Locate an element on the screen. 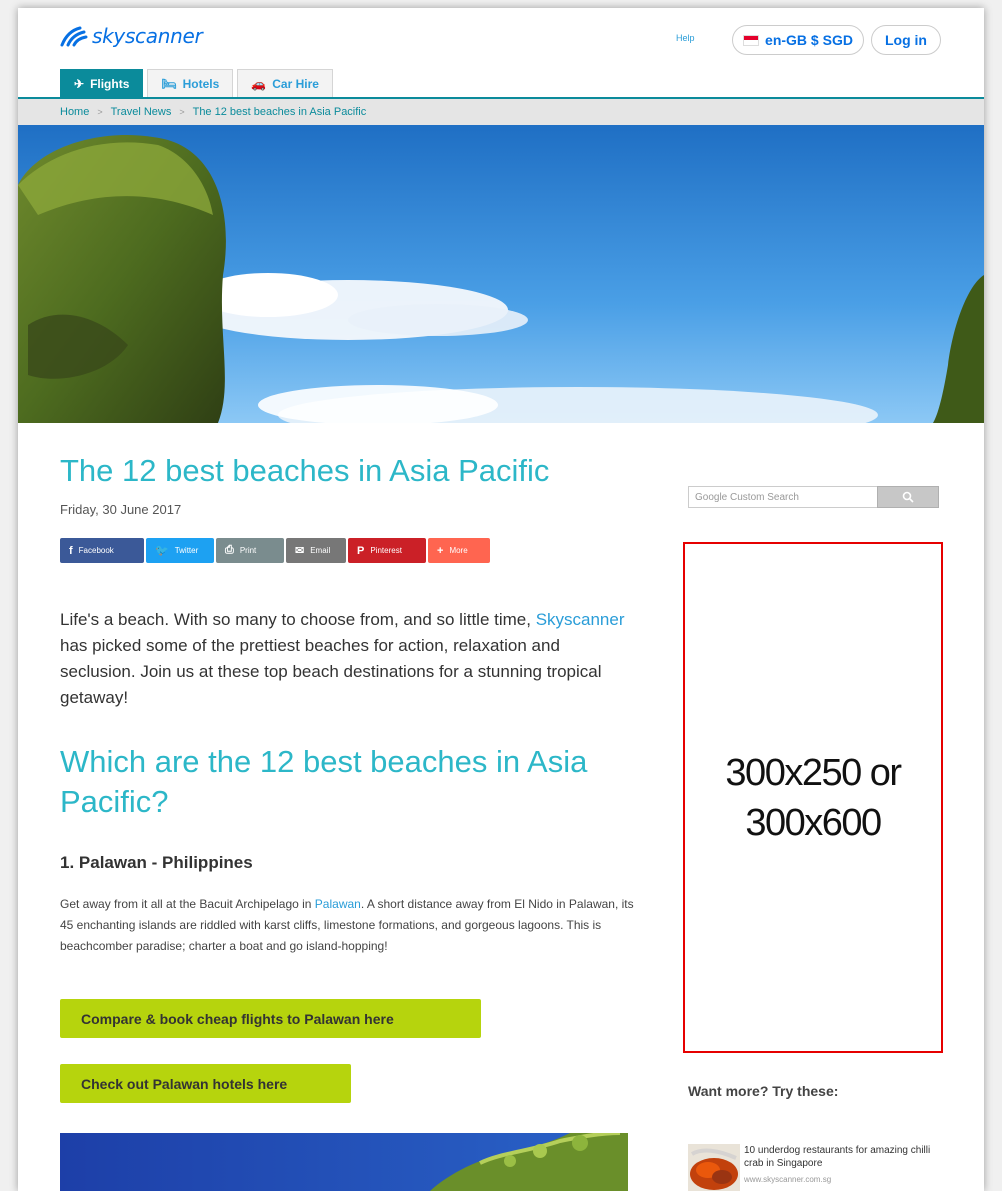 This screenshot has width=1002, height=1191. related-heading: Want more? Try these: is located at coordinates (763, 1091).